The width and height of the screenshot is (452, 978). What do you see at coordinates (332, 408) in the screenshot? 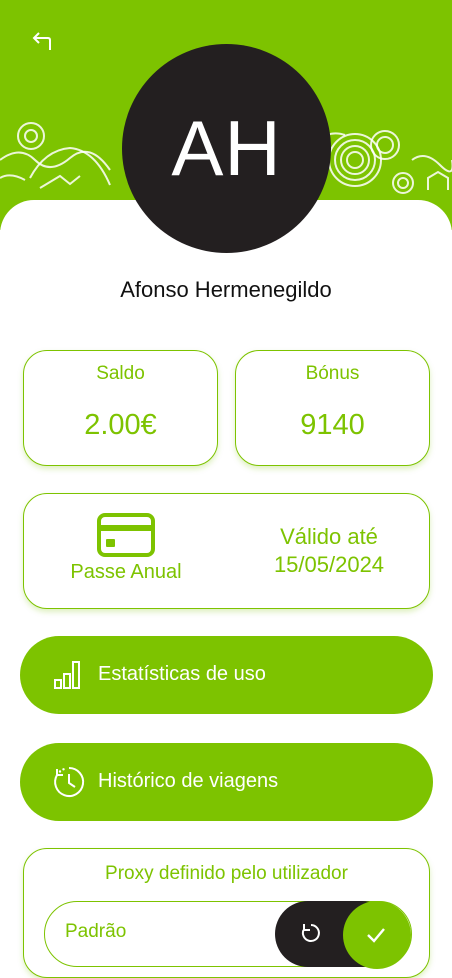
I see `bonus-card: Bónus 9140` at bounding box center [332, 408].